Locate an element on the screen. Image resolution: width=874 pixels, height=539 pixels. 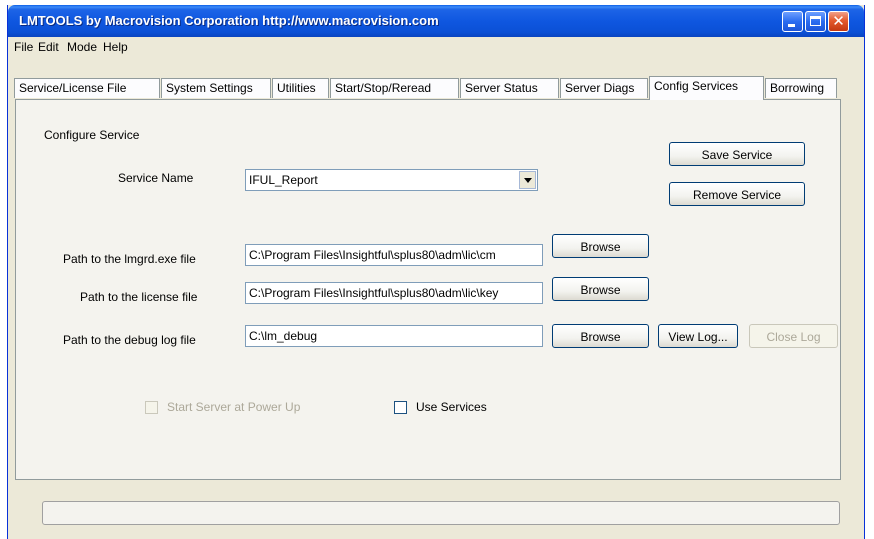
close-log-button: Close Log is located at coordinates (793, 336).